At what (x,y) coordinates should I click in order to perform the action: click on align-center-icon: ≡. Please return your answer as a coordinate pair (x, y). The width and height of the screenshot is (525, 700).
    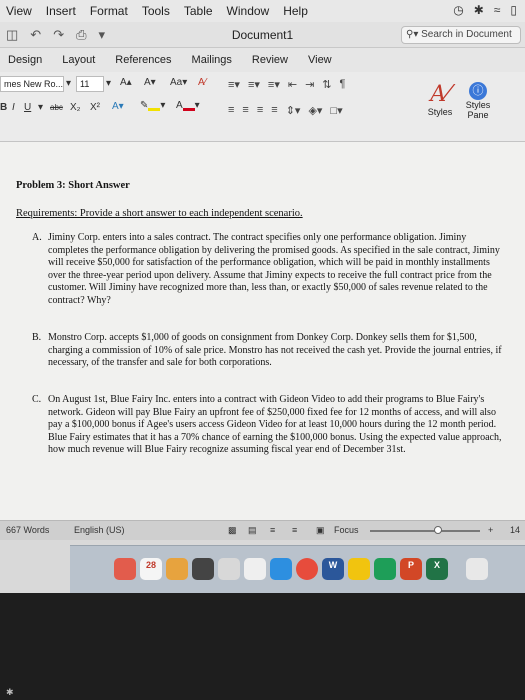
    Looking at the image, I should click on (245, 110).